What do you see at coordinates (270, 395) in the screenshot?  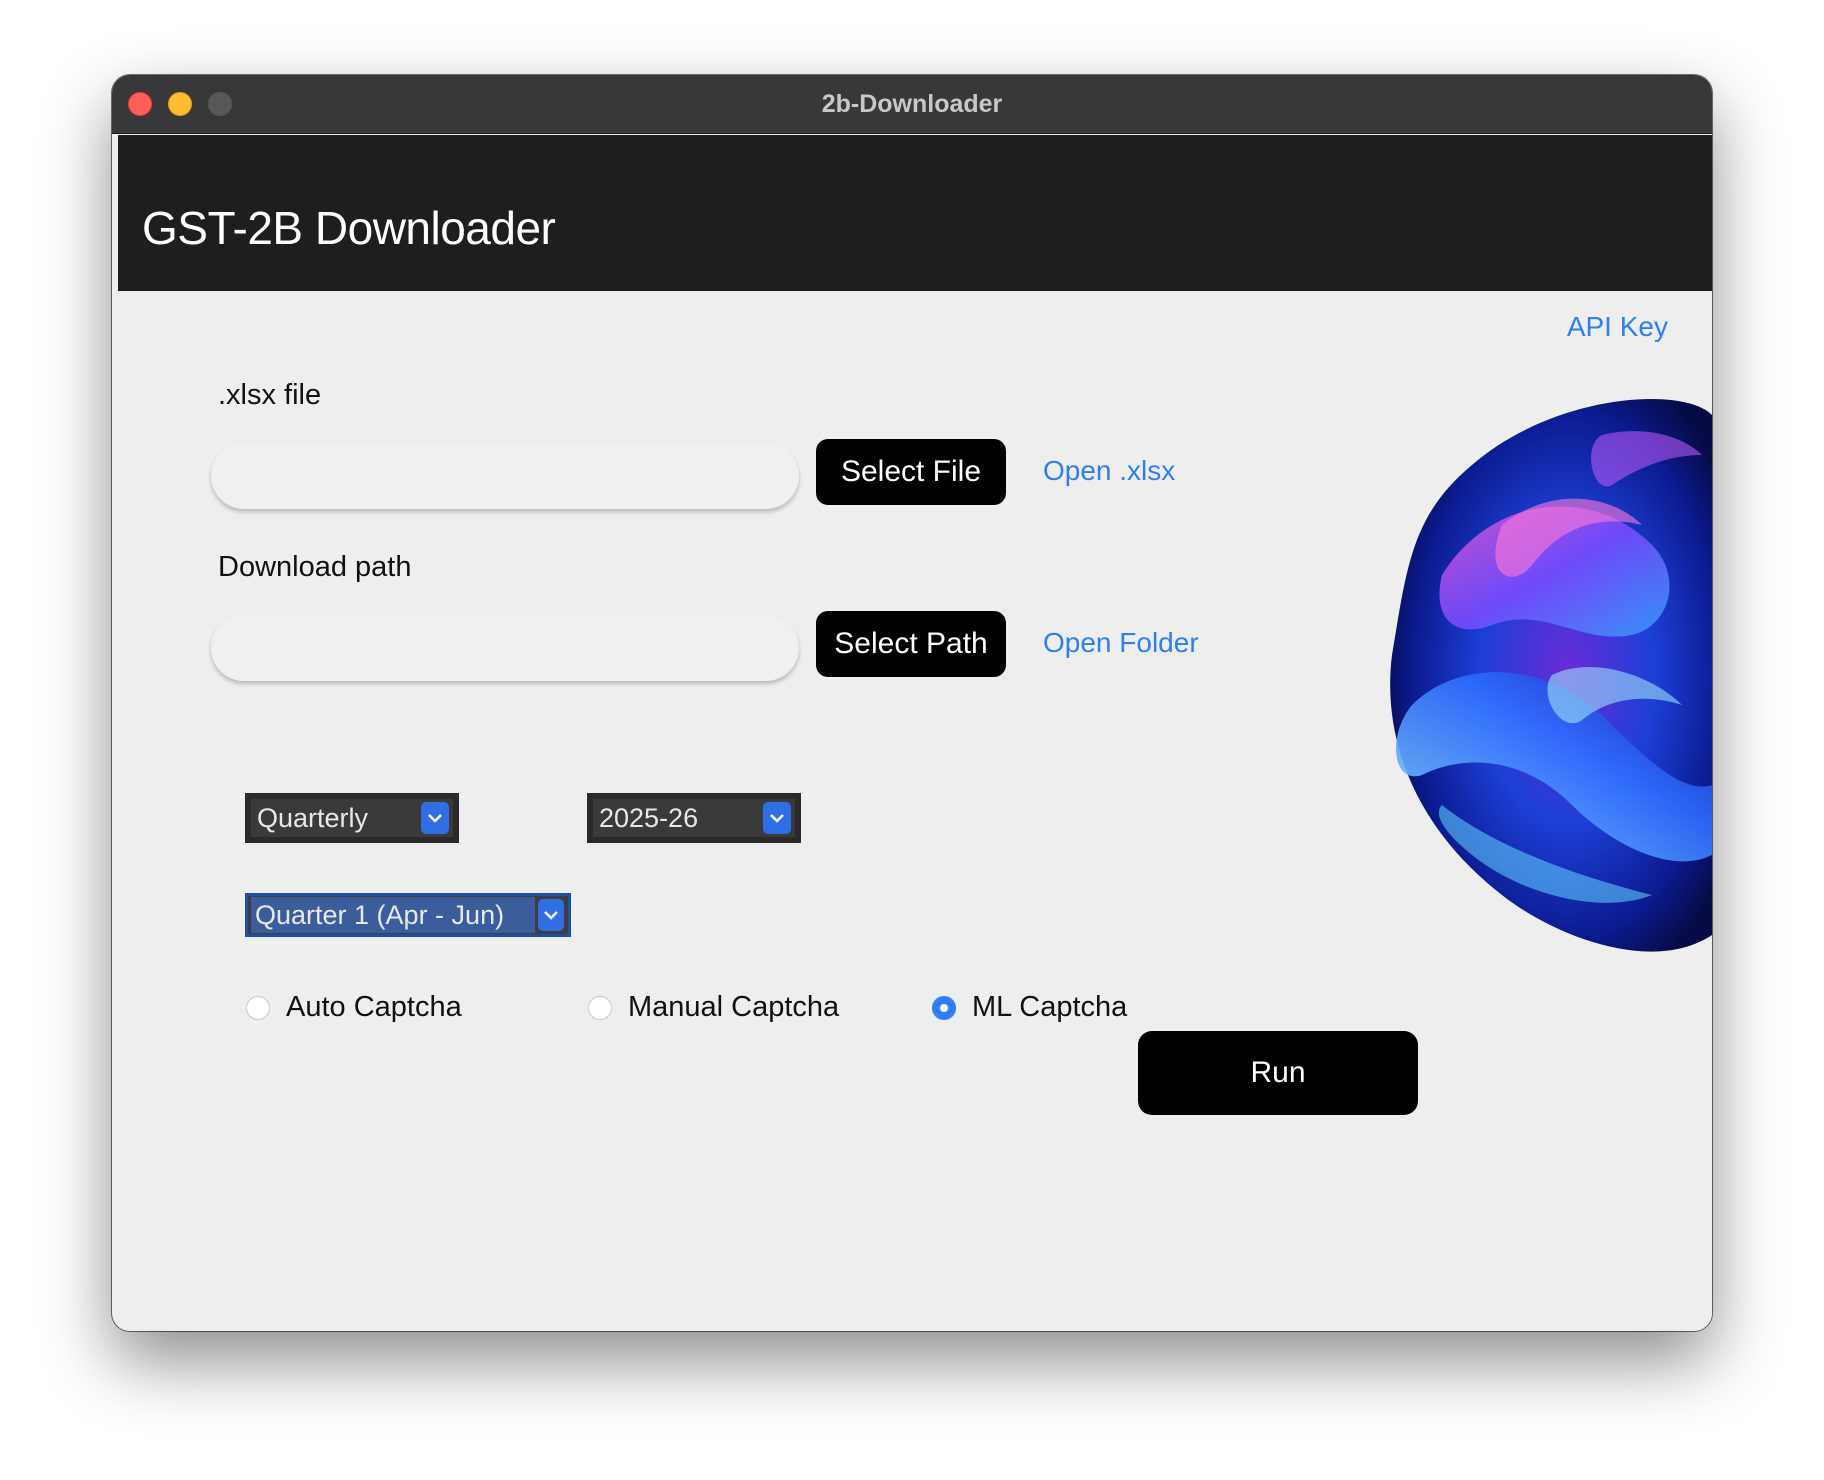 I see `xlsx-file-label: .xlsx file` at bounding box center [270, 395].